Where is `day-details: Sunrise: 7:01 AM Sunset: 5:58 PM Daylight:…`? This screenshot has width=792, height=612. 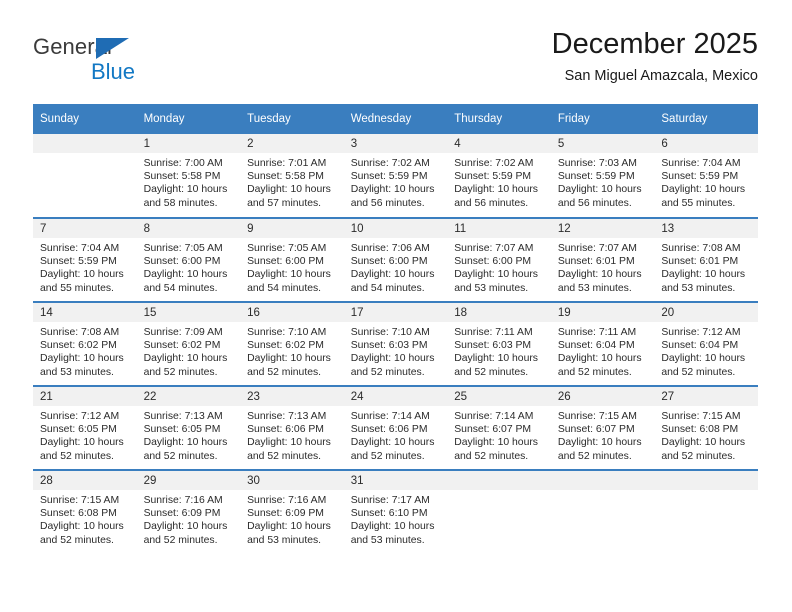 day-details: Sunrise: 7:01 AM Sunset: 5:58 PM Daylight:… is located at coordinates (292, 181).